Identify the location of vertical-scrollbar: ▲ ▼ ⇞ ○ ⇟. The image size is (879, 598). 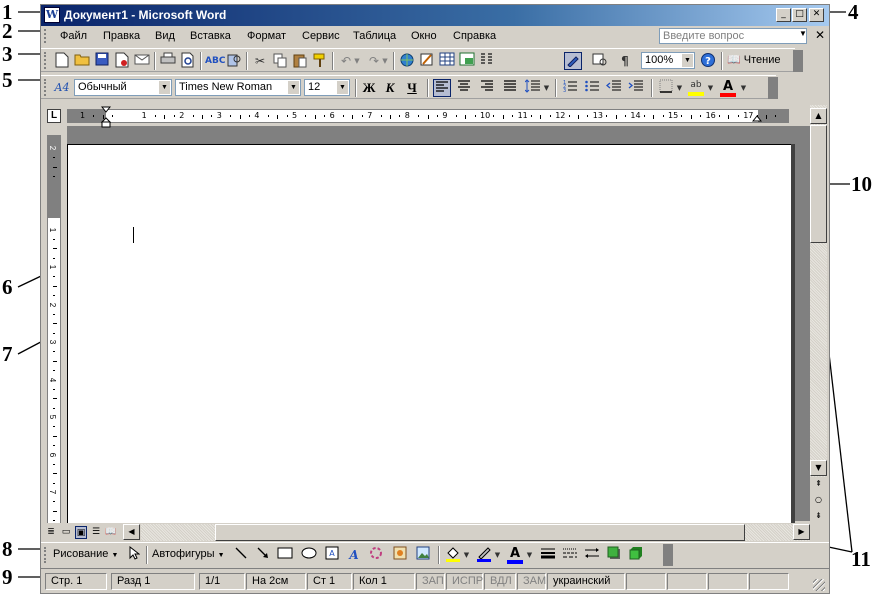
(818, 315).